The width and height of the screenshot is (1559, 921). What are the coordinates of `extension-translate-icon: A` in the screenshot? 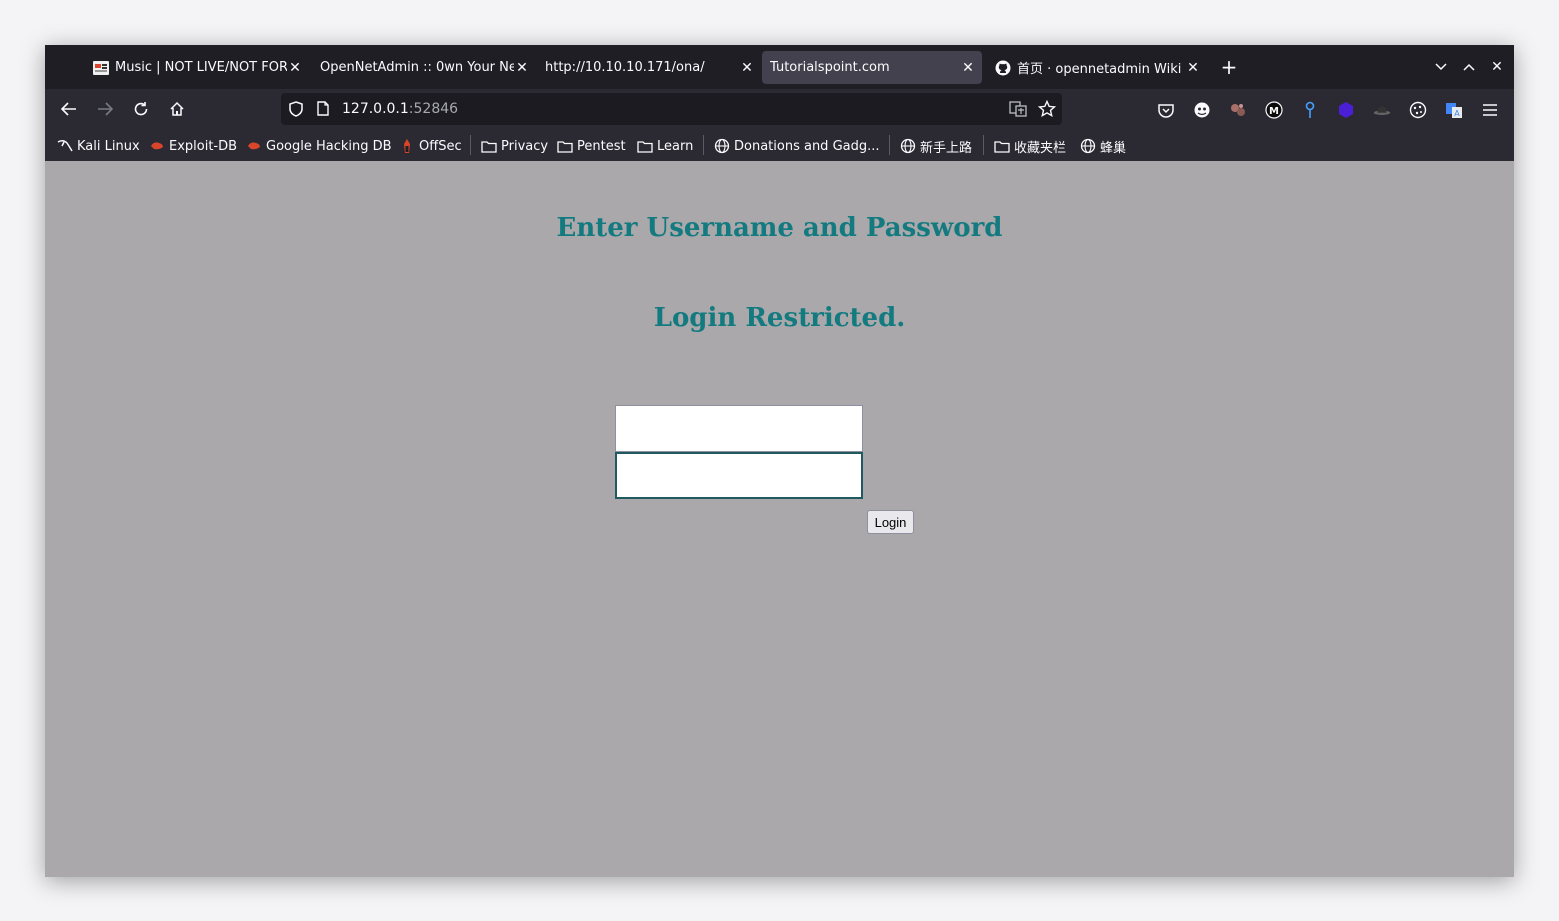 It's located at (1454, 110).